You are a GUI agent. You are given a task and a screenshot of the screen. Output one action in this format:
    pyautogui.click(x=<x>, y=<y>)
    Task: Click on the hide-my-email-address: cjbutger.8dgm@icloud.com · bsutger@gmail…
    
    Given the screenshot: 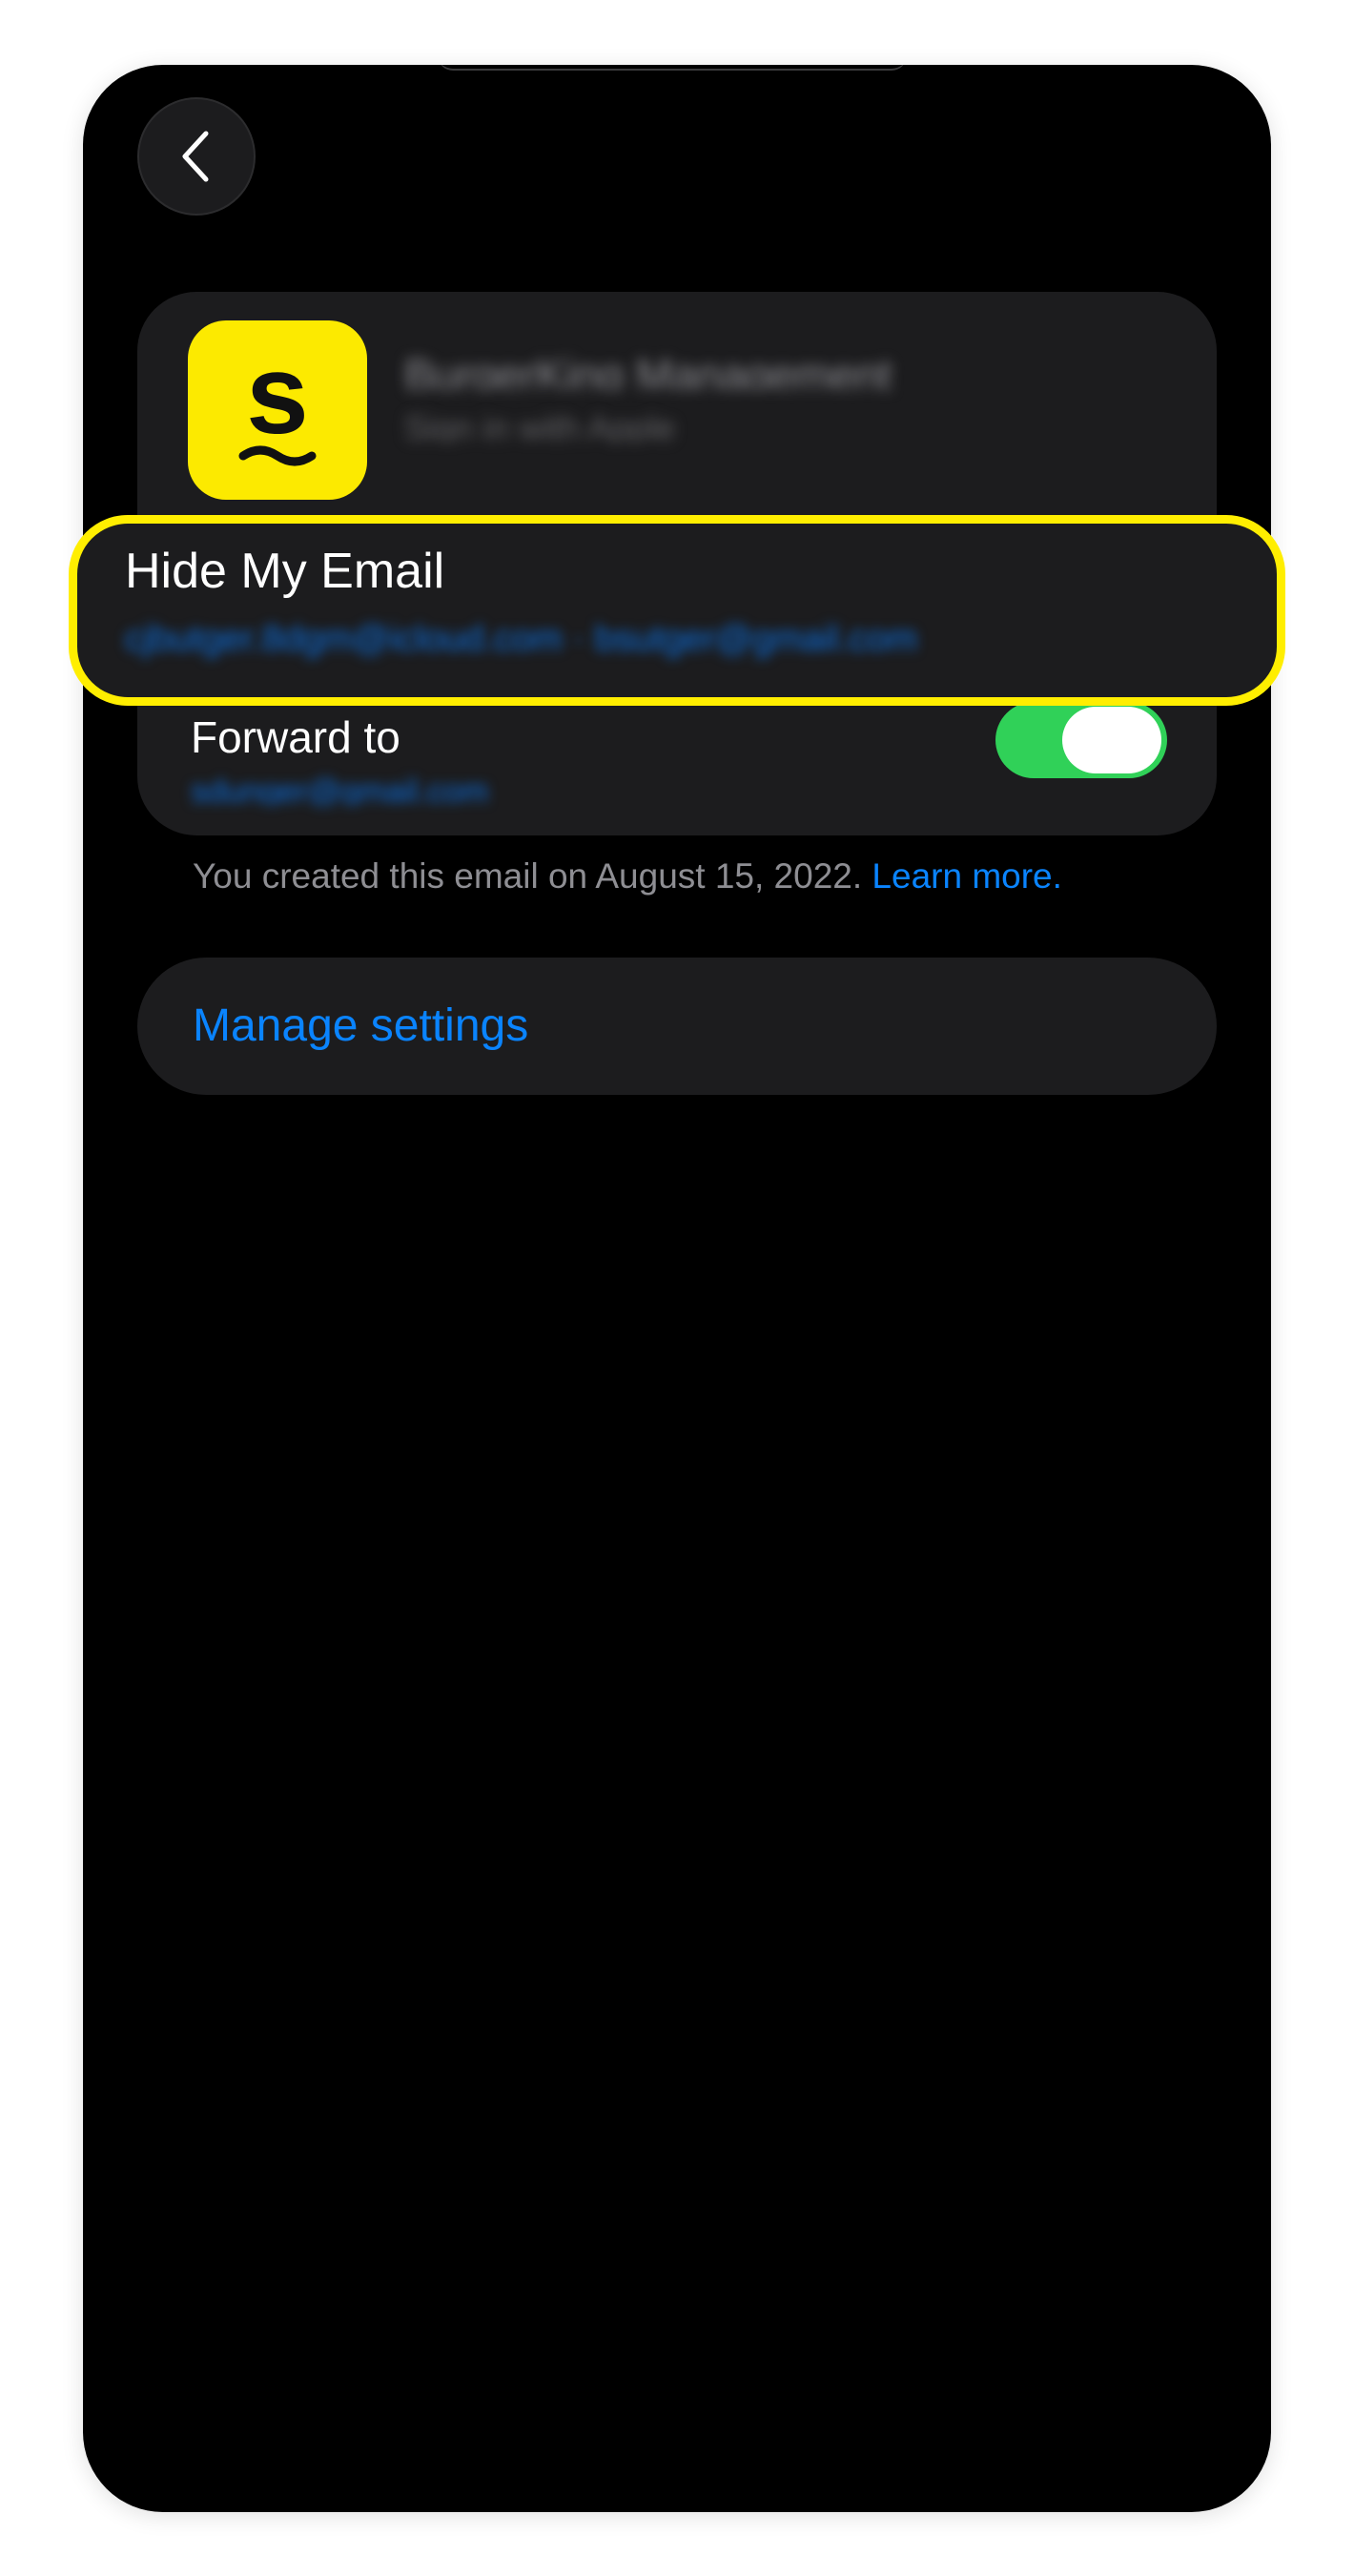 What is the action you would take?
    pyautogui.click(x=521, y=639)
    